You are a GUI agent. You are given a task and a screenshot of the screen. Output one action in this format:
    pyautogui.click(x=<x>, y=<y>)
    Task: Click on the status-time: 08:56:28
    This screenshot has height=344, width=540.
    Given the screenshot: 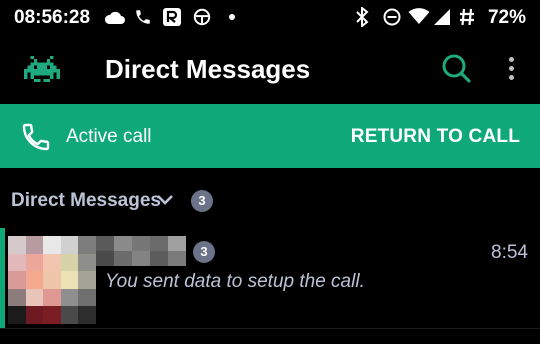 What is the action you would take?
    pyautogui.click(x=52, y=17)
    